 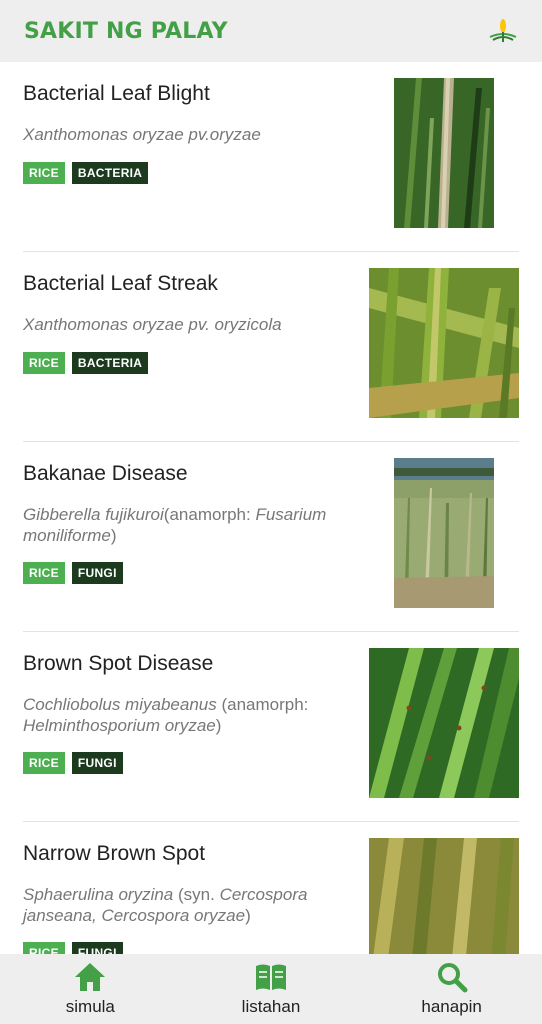 I want to click on nav-simula: simula, so click(x=90, y=989).